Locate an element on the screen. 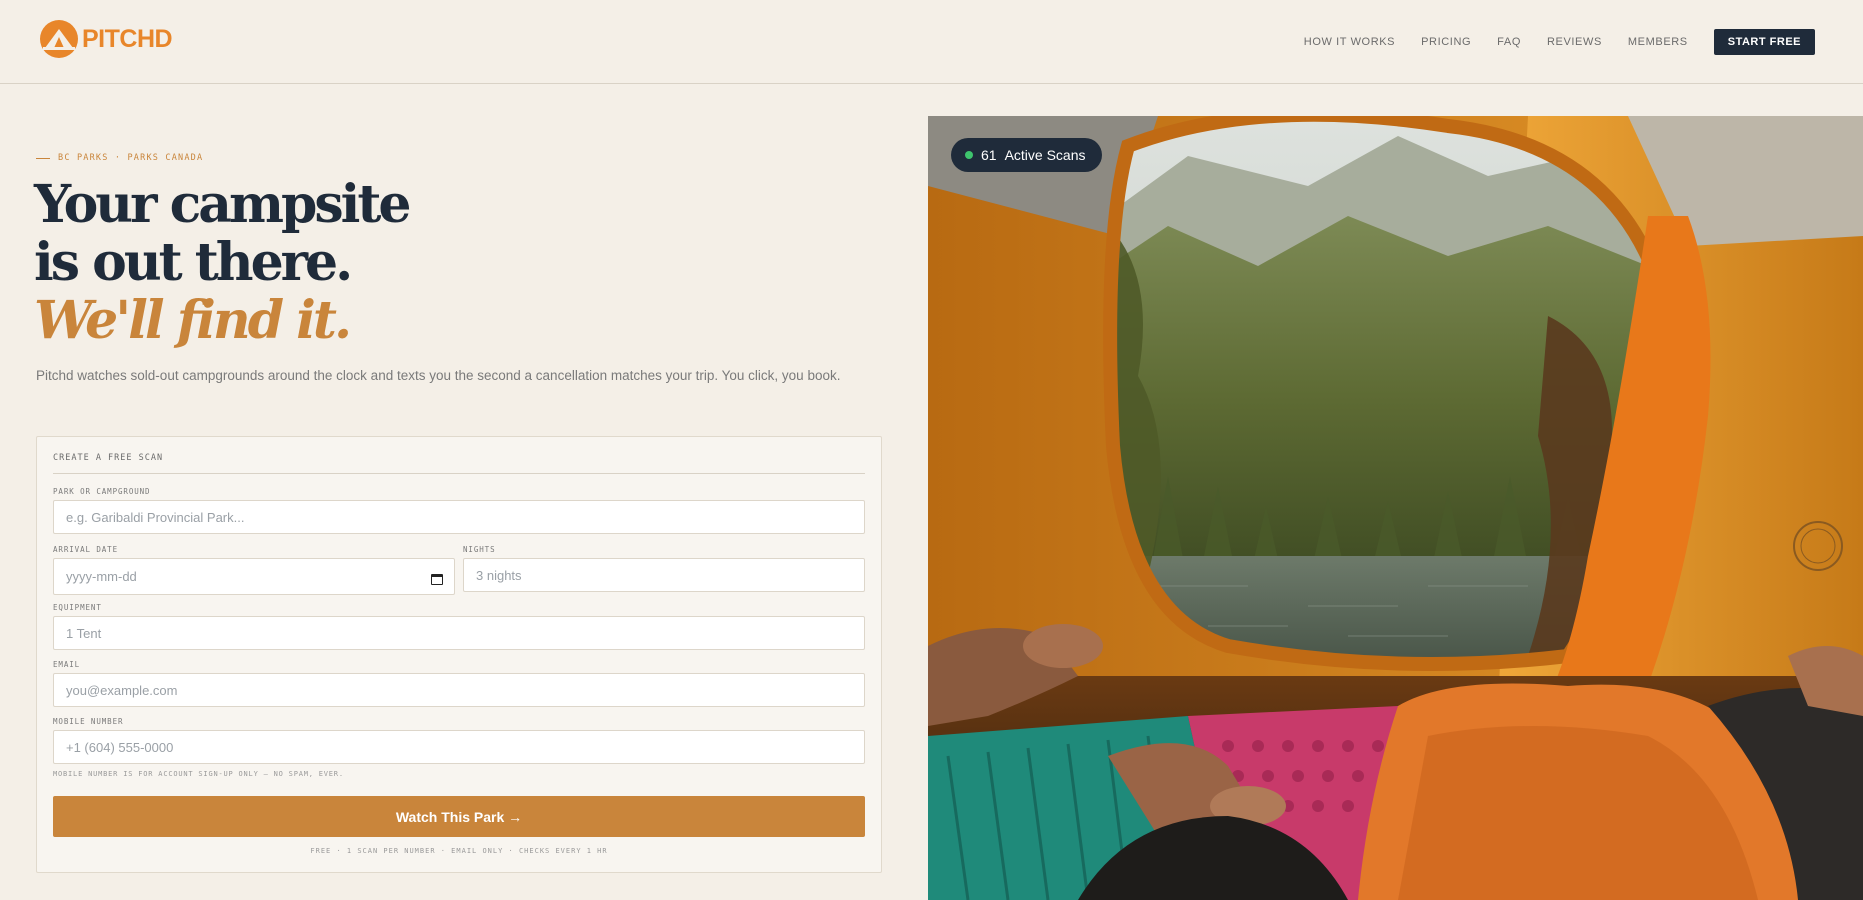 The width and height of the screenshot is (1863, 900). nights-field: NIGHTS is located at coordinates (664, 570).